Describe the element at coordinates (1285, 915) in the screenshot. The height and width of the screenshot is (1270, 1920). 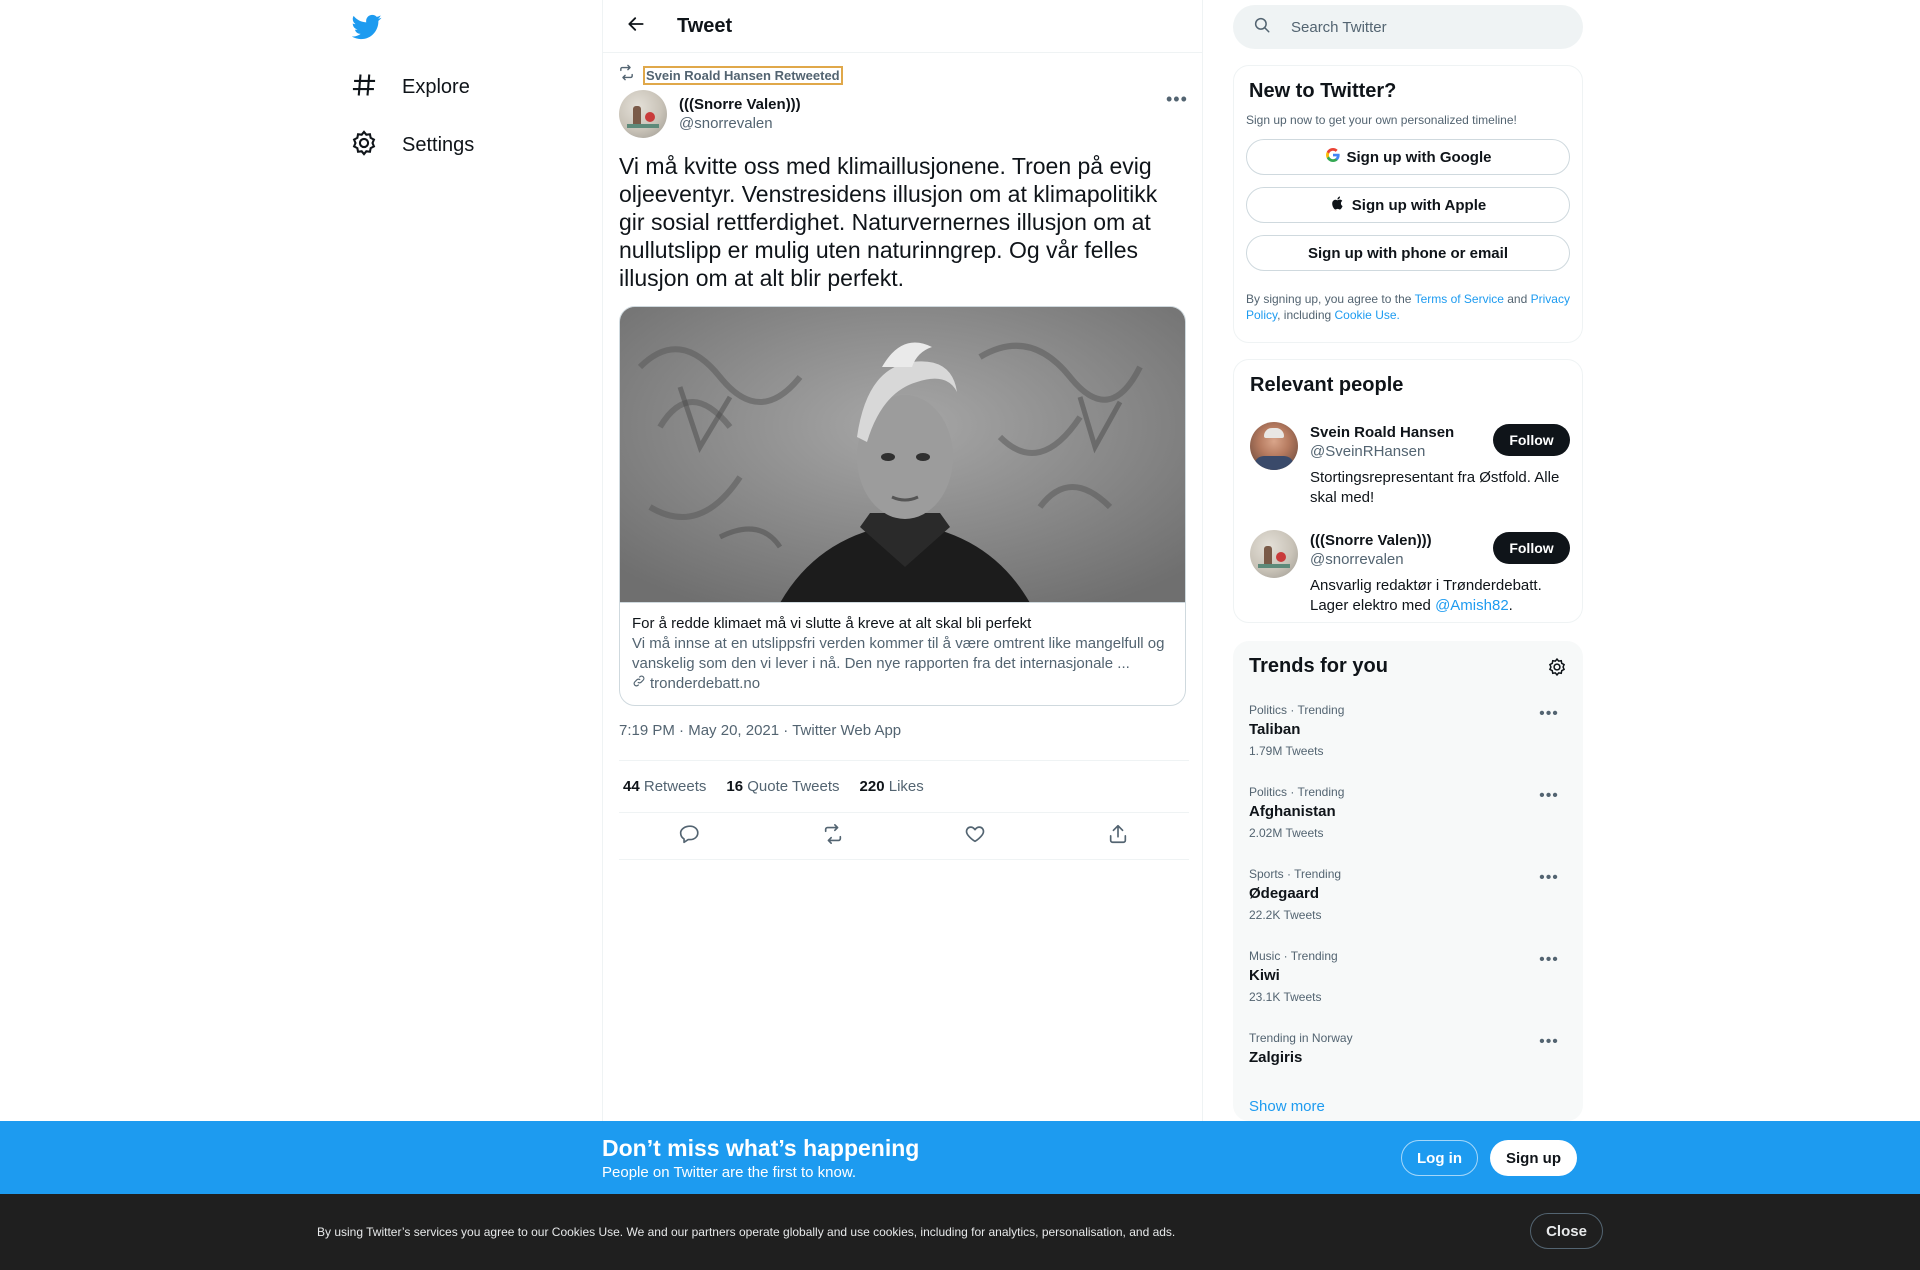
I see `trend-count: 22.2K Tweets` at that location.